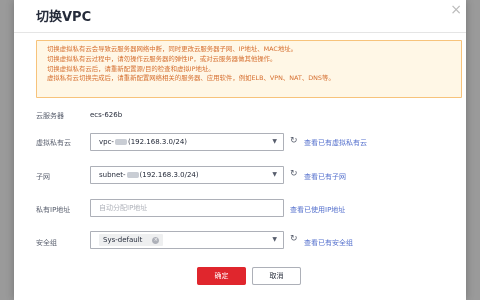 Image resolution: width=480 pixels, height=300 pixels. What do you see at coordinates (328, 243) in the screenshot?
I see `view-sg-link: 查看已有安全组` at bounding box center [328, 243].